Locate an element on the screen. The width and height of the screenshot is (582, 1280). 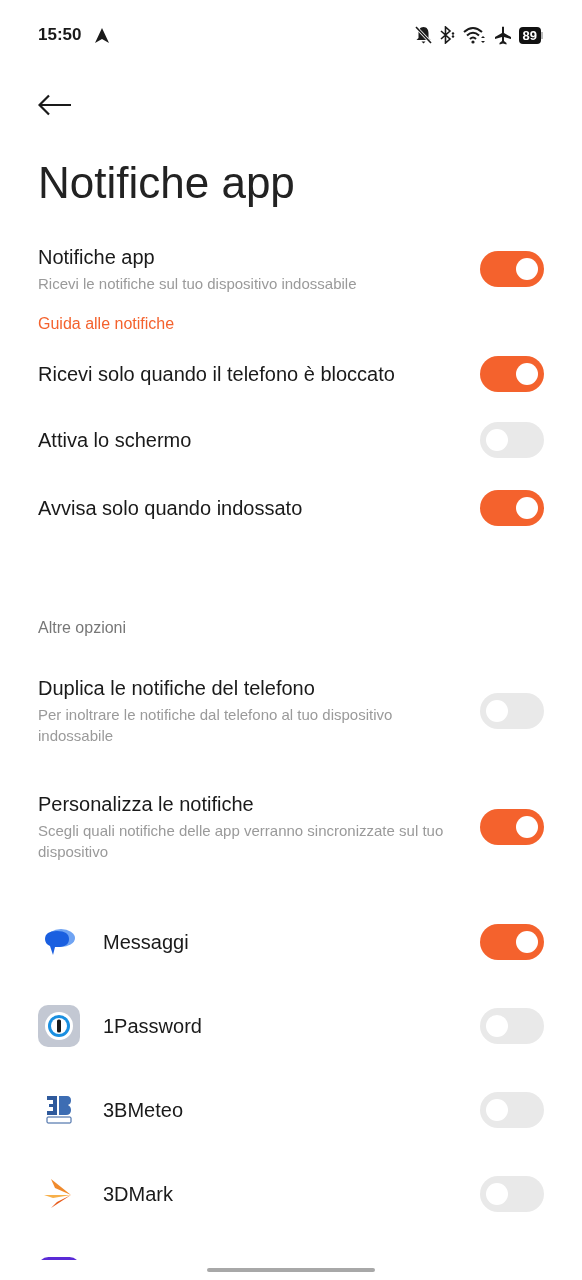
setting-description: Per inoltrare le notifiche dal telefono al tuo dispositivo indossabile is located at coordinates (216, 725).